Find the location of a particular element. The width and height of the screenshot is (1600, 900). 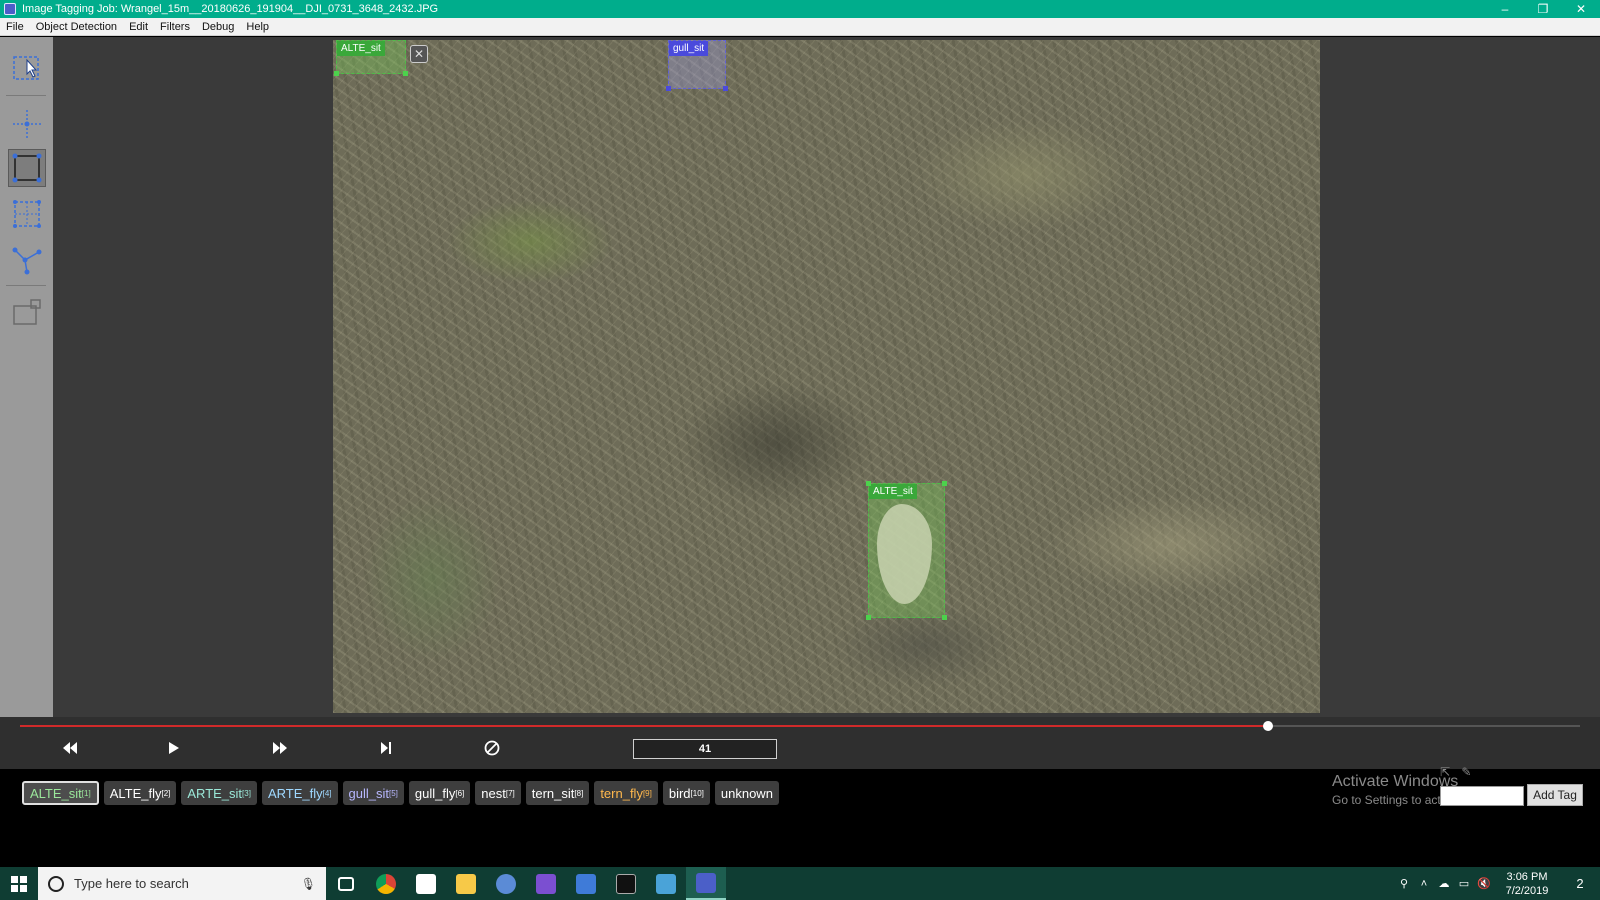

rectangle-tool is located at coordinates (27, 168).